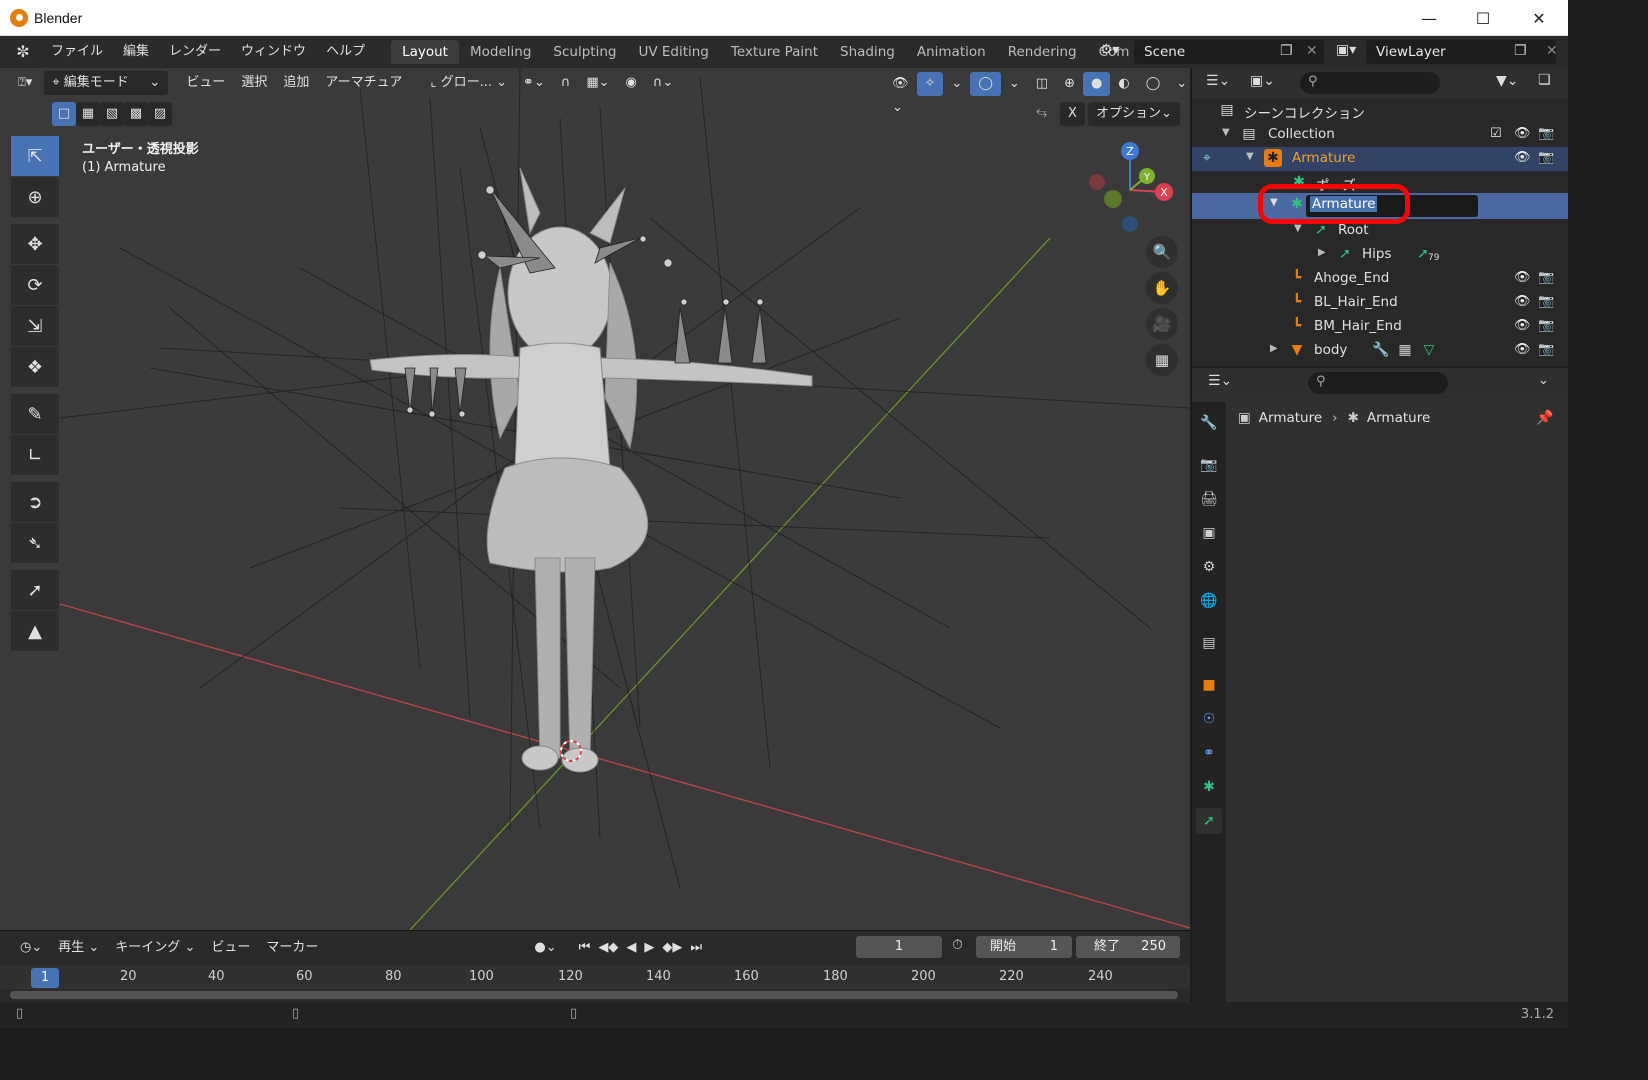 Image resolution: width=1648 pixels, height=1080 pixels. I want to click on new-collection-icon: ❏, so click(1544, 80).